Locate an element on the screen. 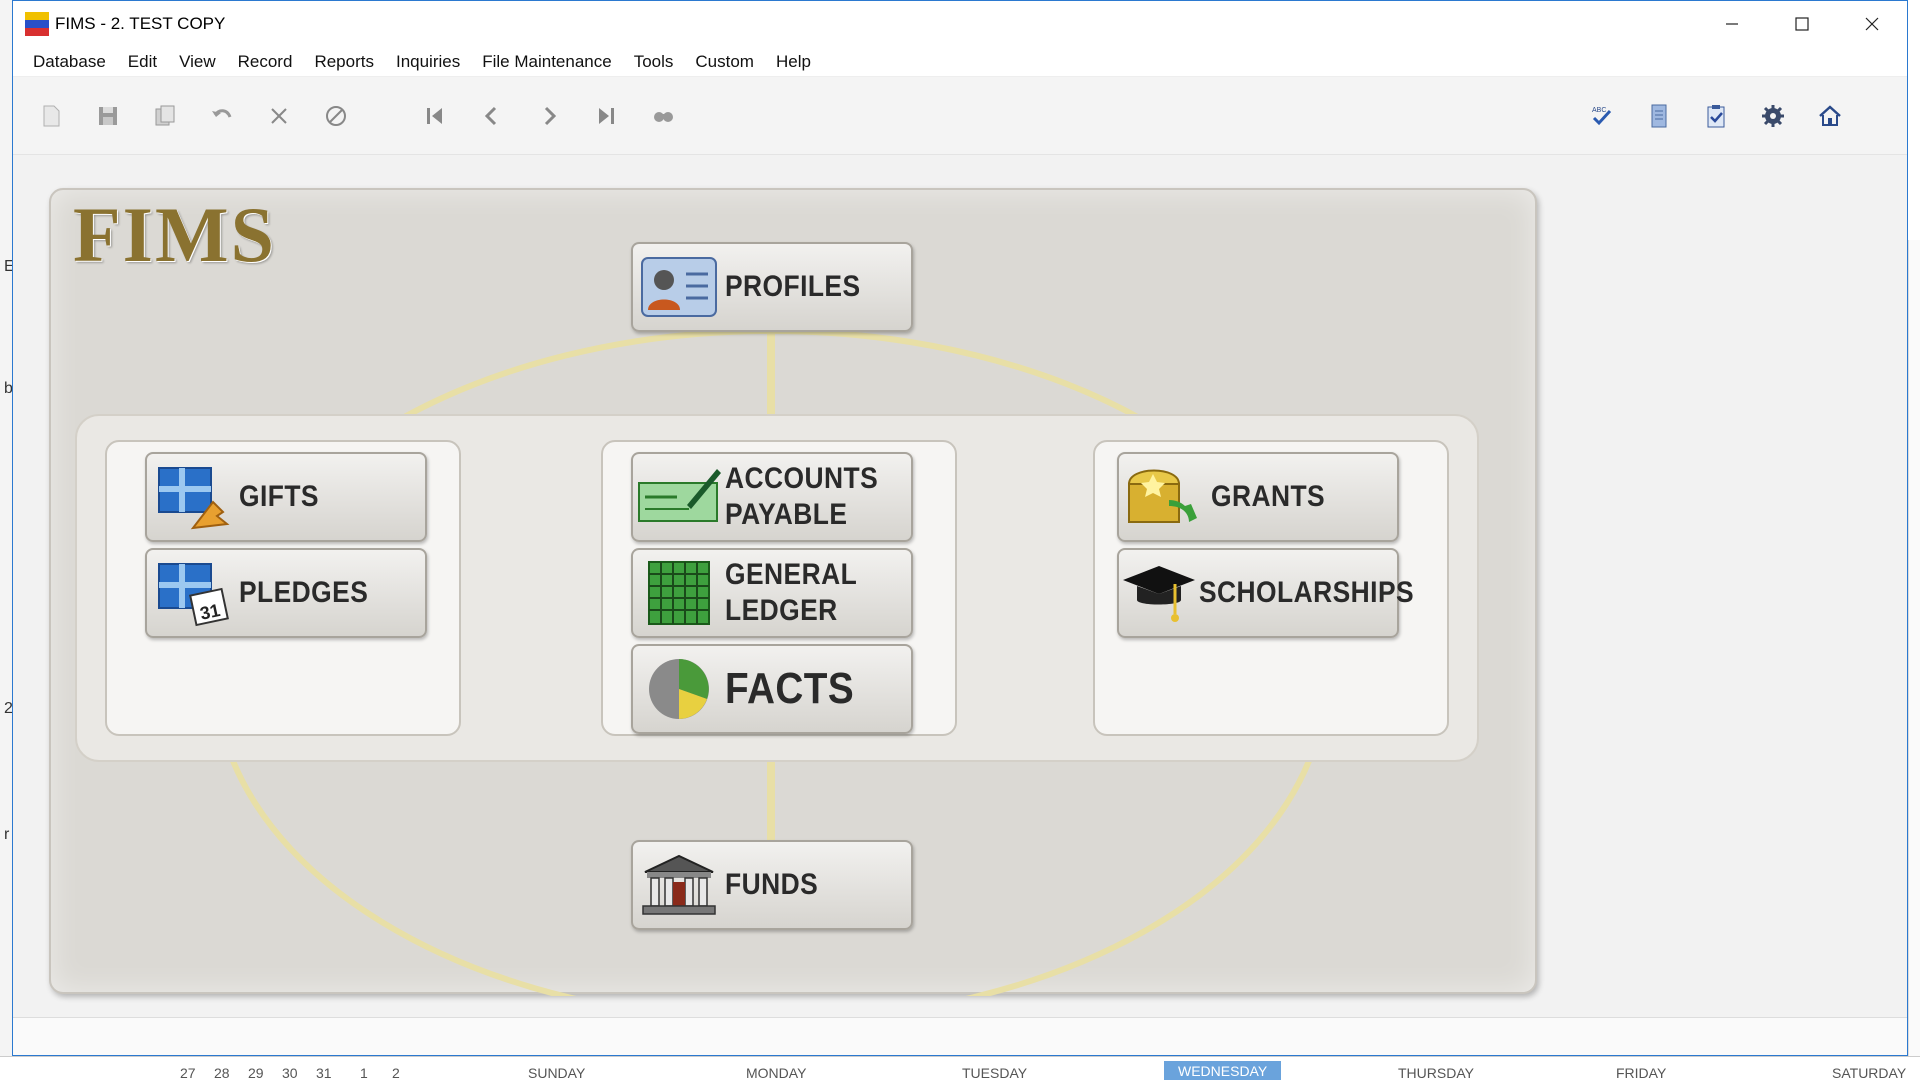 This screenshot has height=1080, width=1920. settings-gear-icon is located at coordinates (1773, 116).